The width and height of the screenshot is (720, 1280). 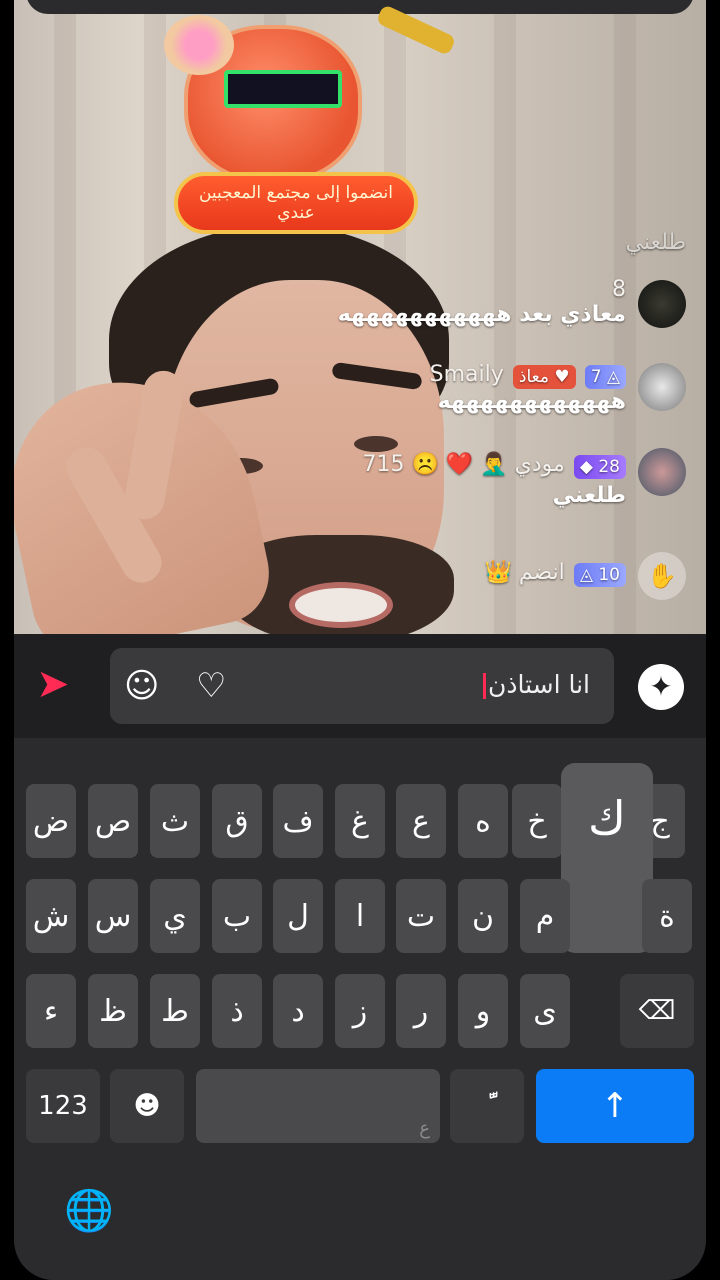 I want to click on key: ل, so click(x=298, y=916).